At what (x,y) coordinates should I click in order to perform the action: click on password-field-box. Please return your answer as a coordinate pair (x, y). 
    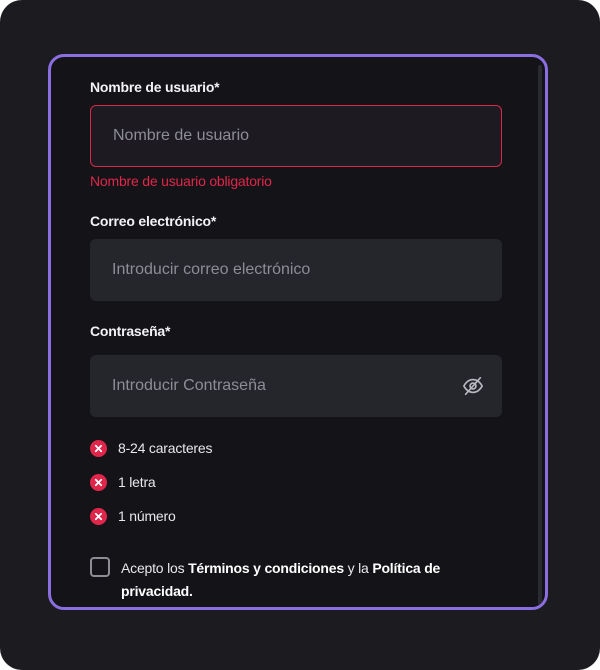
    Looking at the image, I should click on (296, 386).